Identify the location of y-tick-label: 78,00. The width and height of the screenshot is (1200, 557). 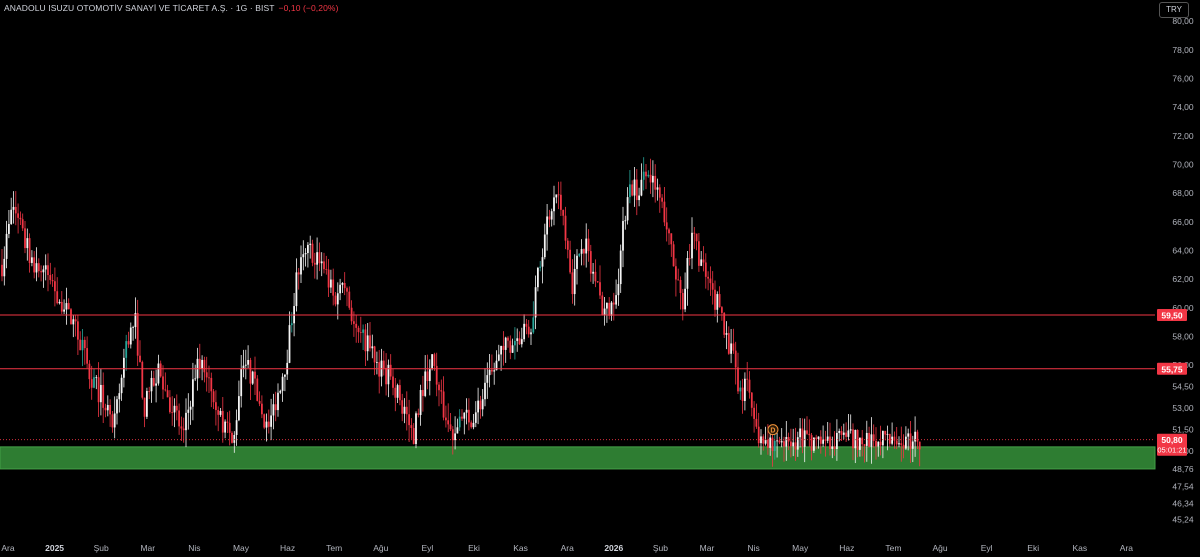
(1183, 50).